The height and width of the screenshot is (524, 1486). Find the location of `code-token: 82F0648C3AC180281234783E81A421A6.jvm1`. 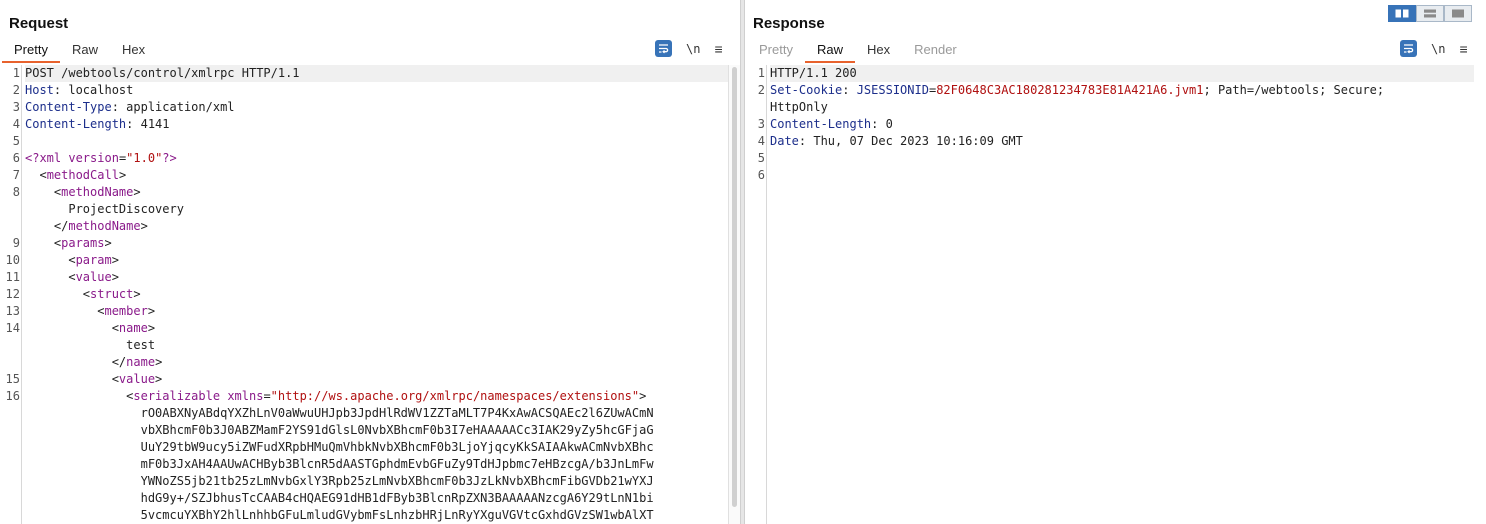

code-token: 82F0648C3AC180281234783E81A421A6.jvm1 is located at coordinates (1070, 90).